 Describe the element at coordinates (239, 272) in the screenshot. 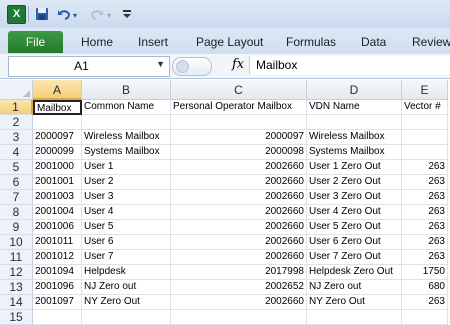

I see `cell-c12: 2017998` at that location.